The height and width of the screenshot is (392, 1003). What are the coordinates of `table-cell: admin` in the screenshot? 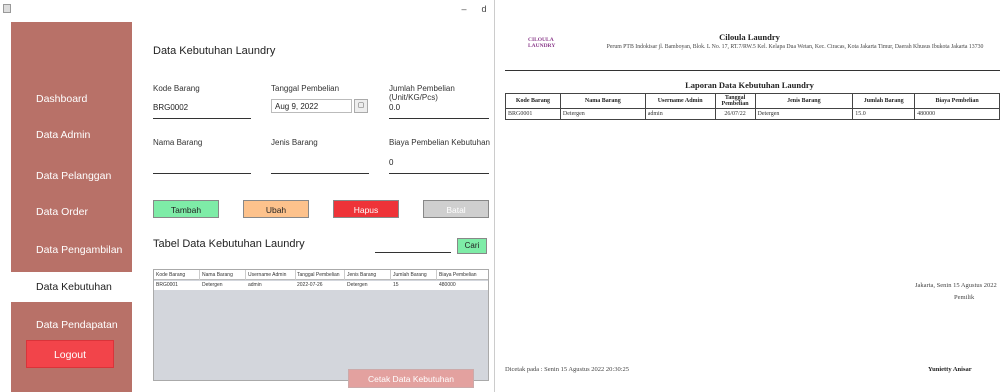 It's located at (255, 285).